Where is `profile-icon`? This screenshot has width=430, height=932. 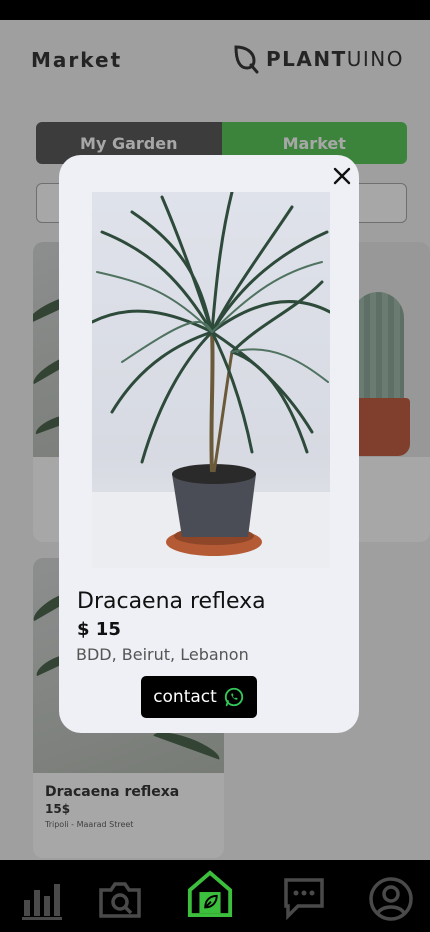 profile-icon is located at coordinates (391, 899).